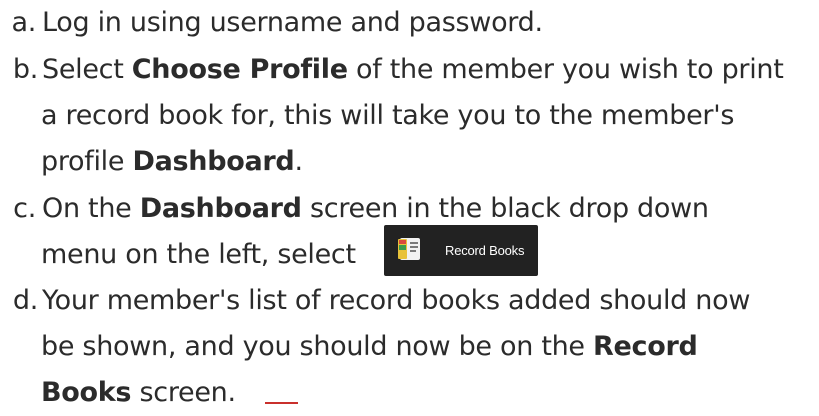  Describe the element at coordinates (317, 346) in the screenshot. I see `text-segment: be shown, and you should now be on the` at that location.